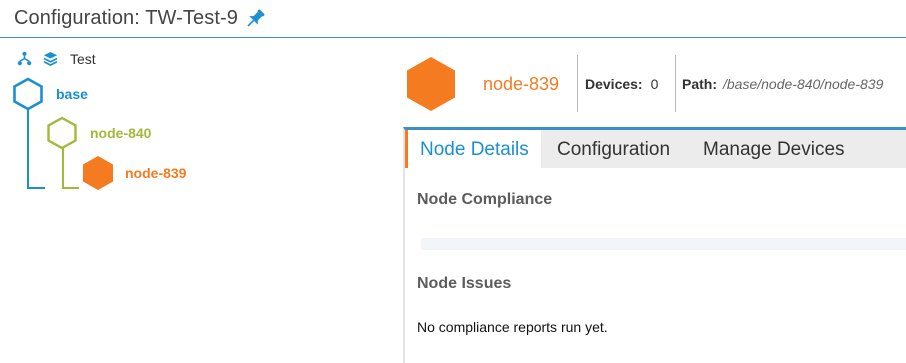 Image resolution: width=906 pixels, height=363 pixels. I want to click on devices-value: 0, so click(654, 84).